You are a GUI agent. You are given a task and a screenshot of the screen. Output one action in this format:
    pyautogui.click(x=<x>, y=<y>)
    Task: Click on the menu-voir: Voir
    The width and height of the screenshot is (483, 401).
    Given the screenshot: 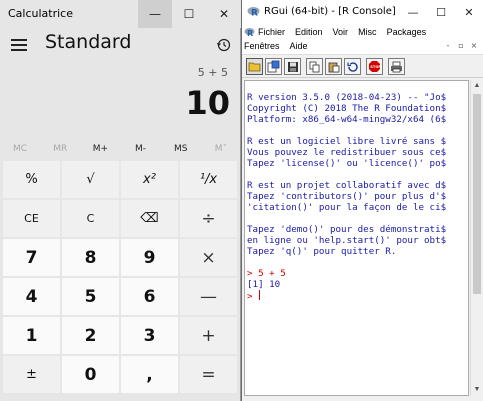 What is the action you would take?
    pyautogui.click(x=341, y=32)
    